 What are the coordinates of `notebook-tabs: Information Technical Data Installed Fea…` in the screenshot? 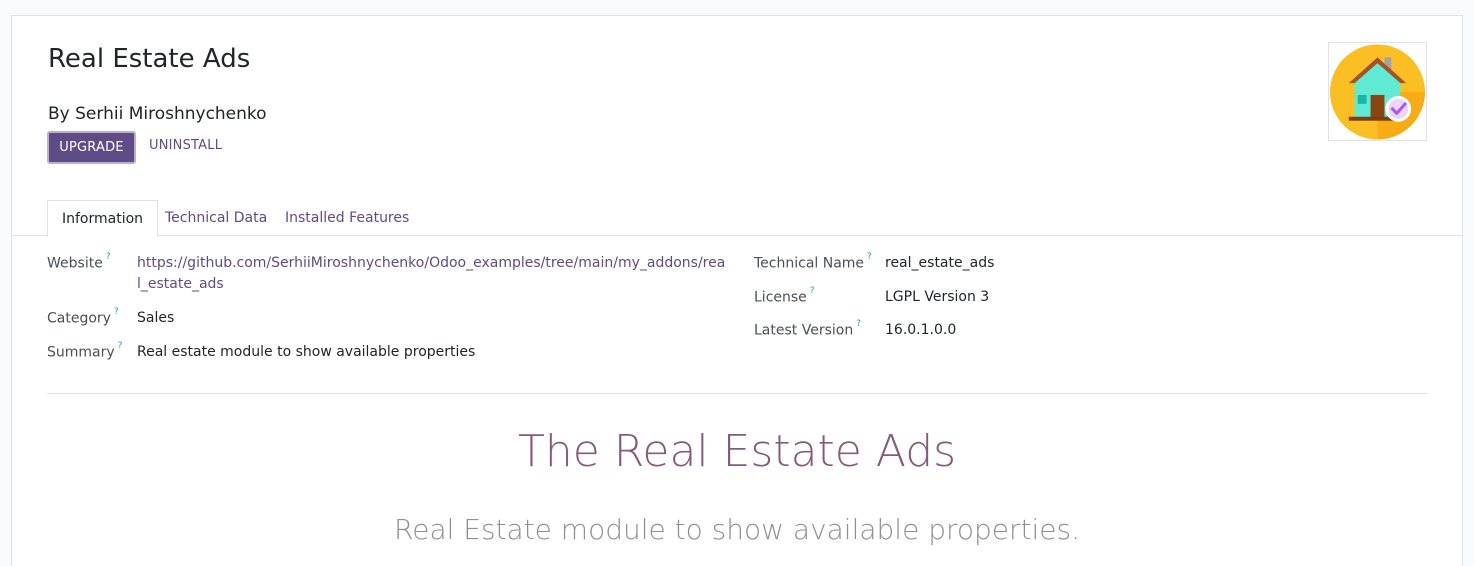 It's located at (737, 218).